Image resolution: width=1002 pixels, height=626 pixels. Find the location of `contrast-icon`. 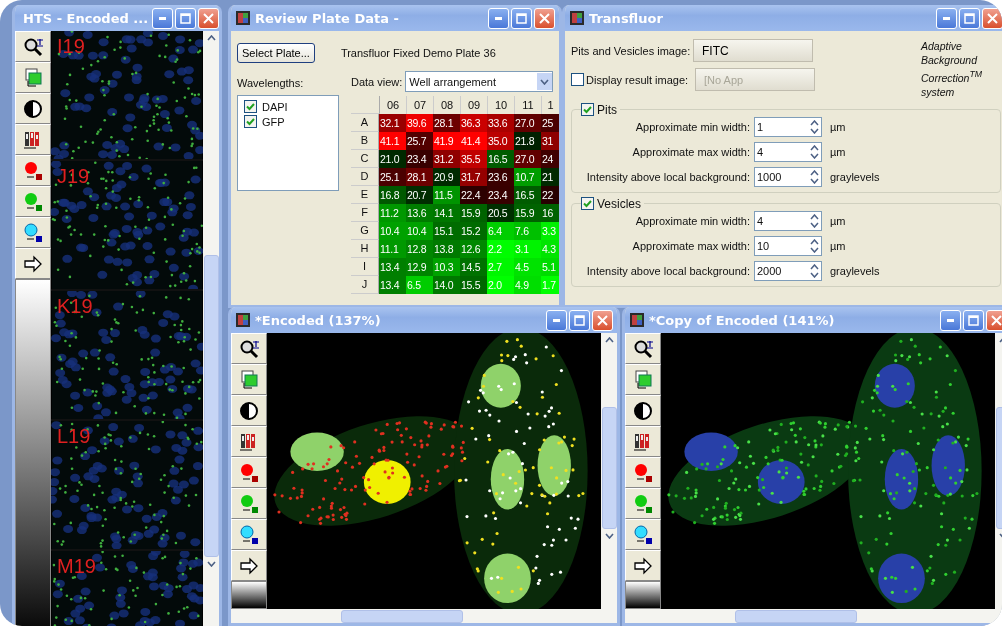

contrast-icon is located at coordinates (249, 410).